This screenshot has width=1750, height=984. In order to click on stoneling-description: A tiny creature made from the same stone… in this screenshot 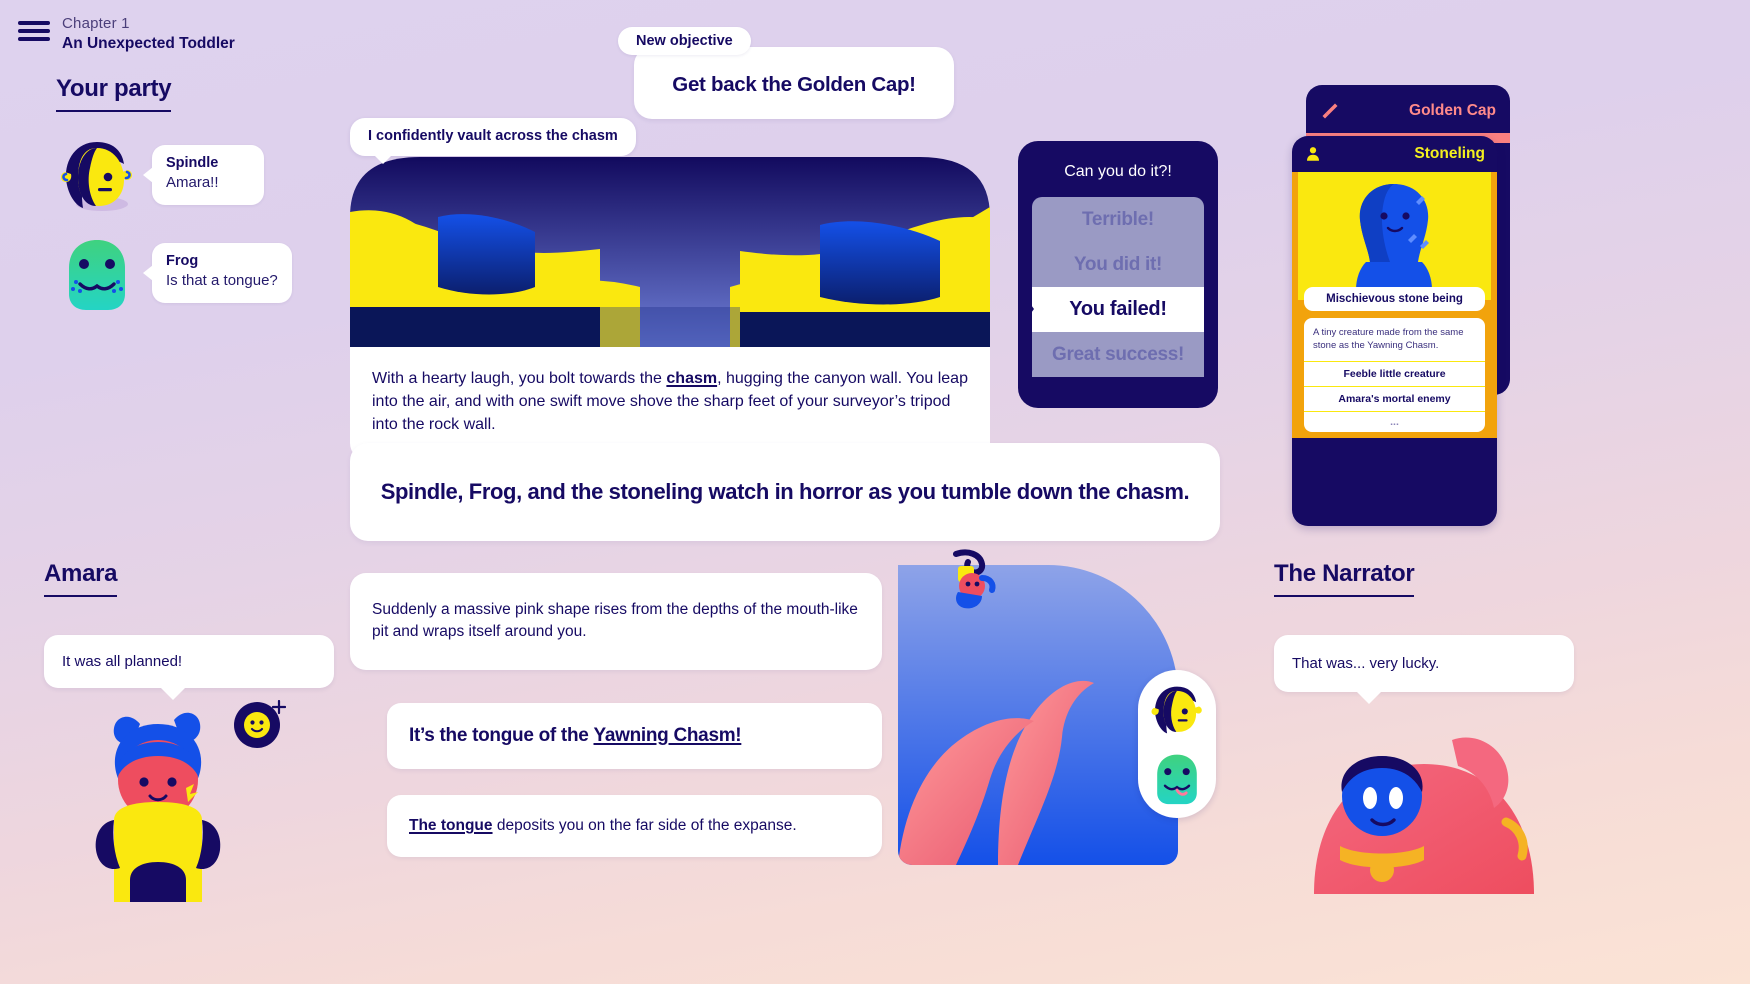, I will do `click(1388, 339)`.